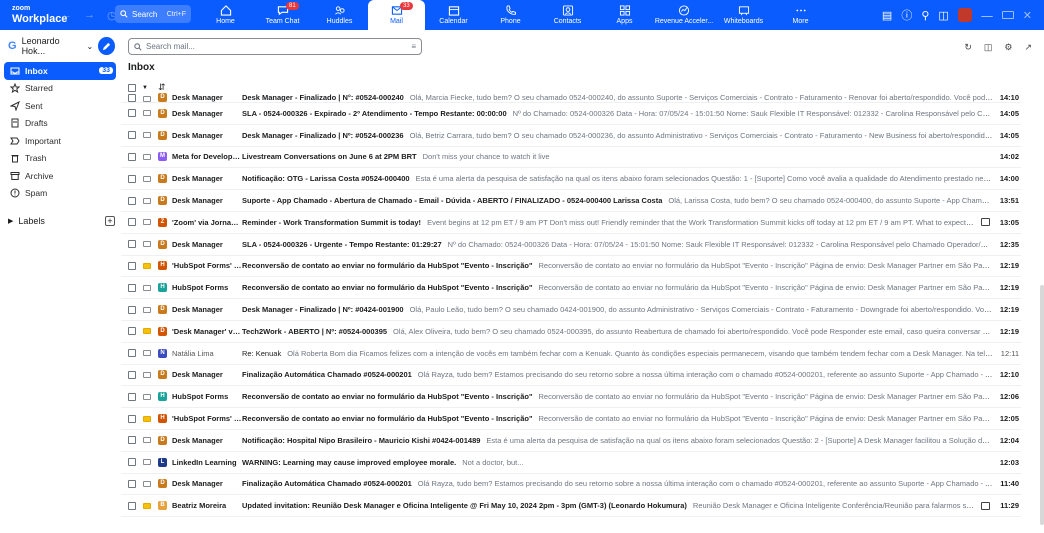 Image resolution: width=1044 pixels, height=533 pixels. I want to click on clipboard-icon: ◫, so click(943, 15).